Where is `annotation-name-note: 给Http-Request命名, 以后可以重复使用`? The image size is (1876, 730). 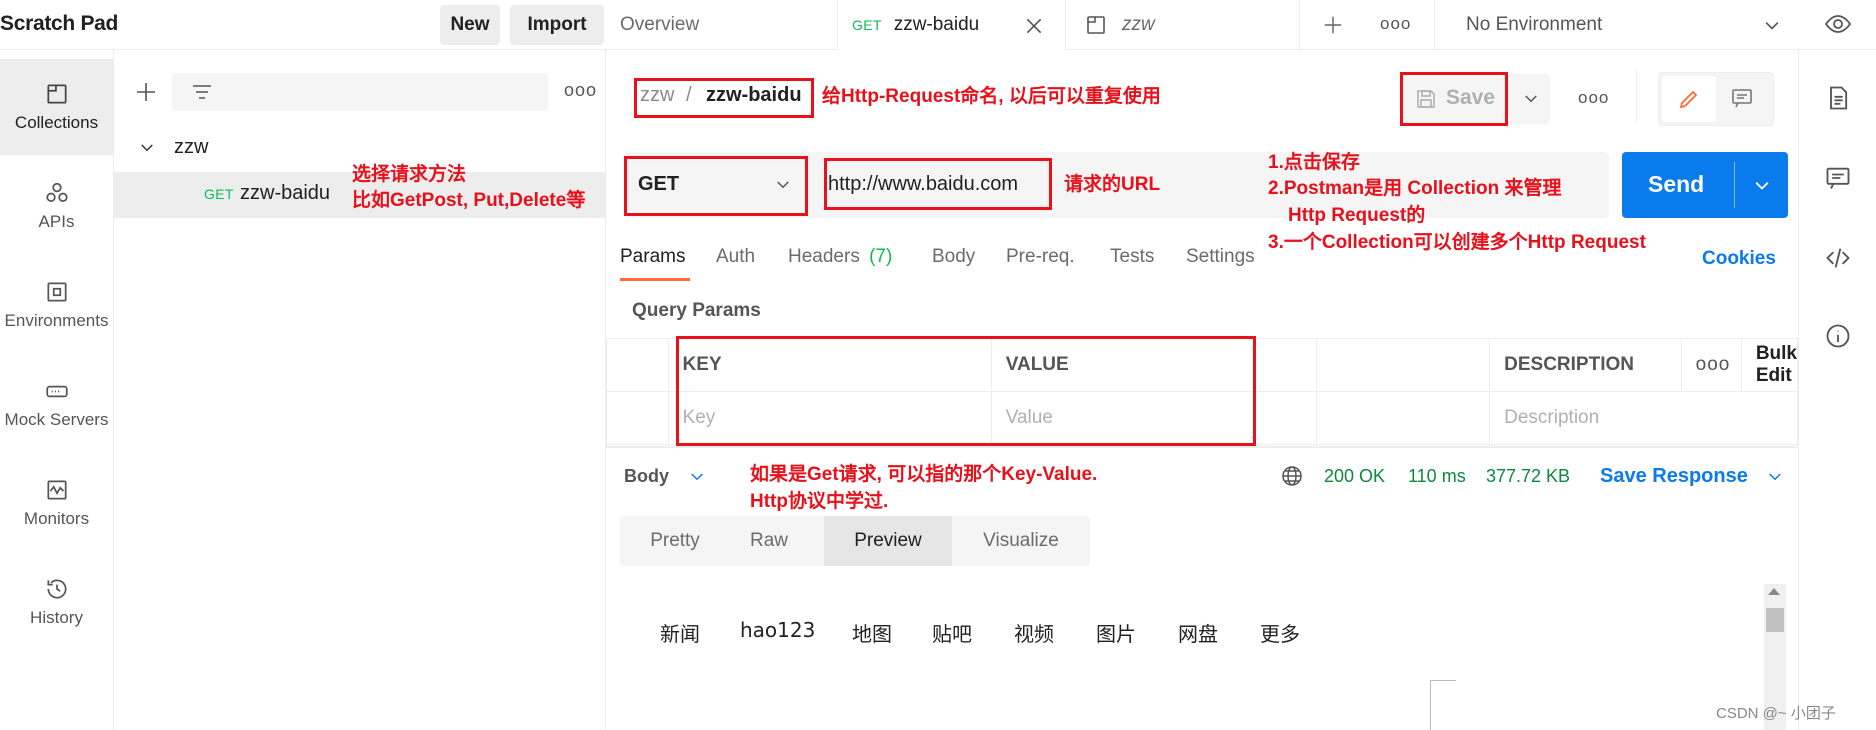 annotation-name-note: 给Http-Request命名, 以后可以重复使用 is located at coordinates (991, 96).